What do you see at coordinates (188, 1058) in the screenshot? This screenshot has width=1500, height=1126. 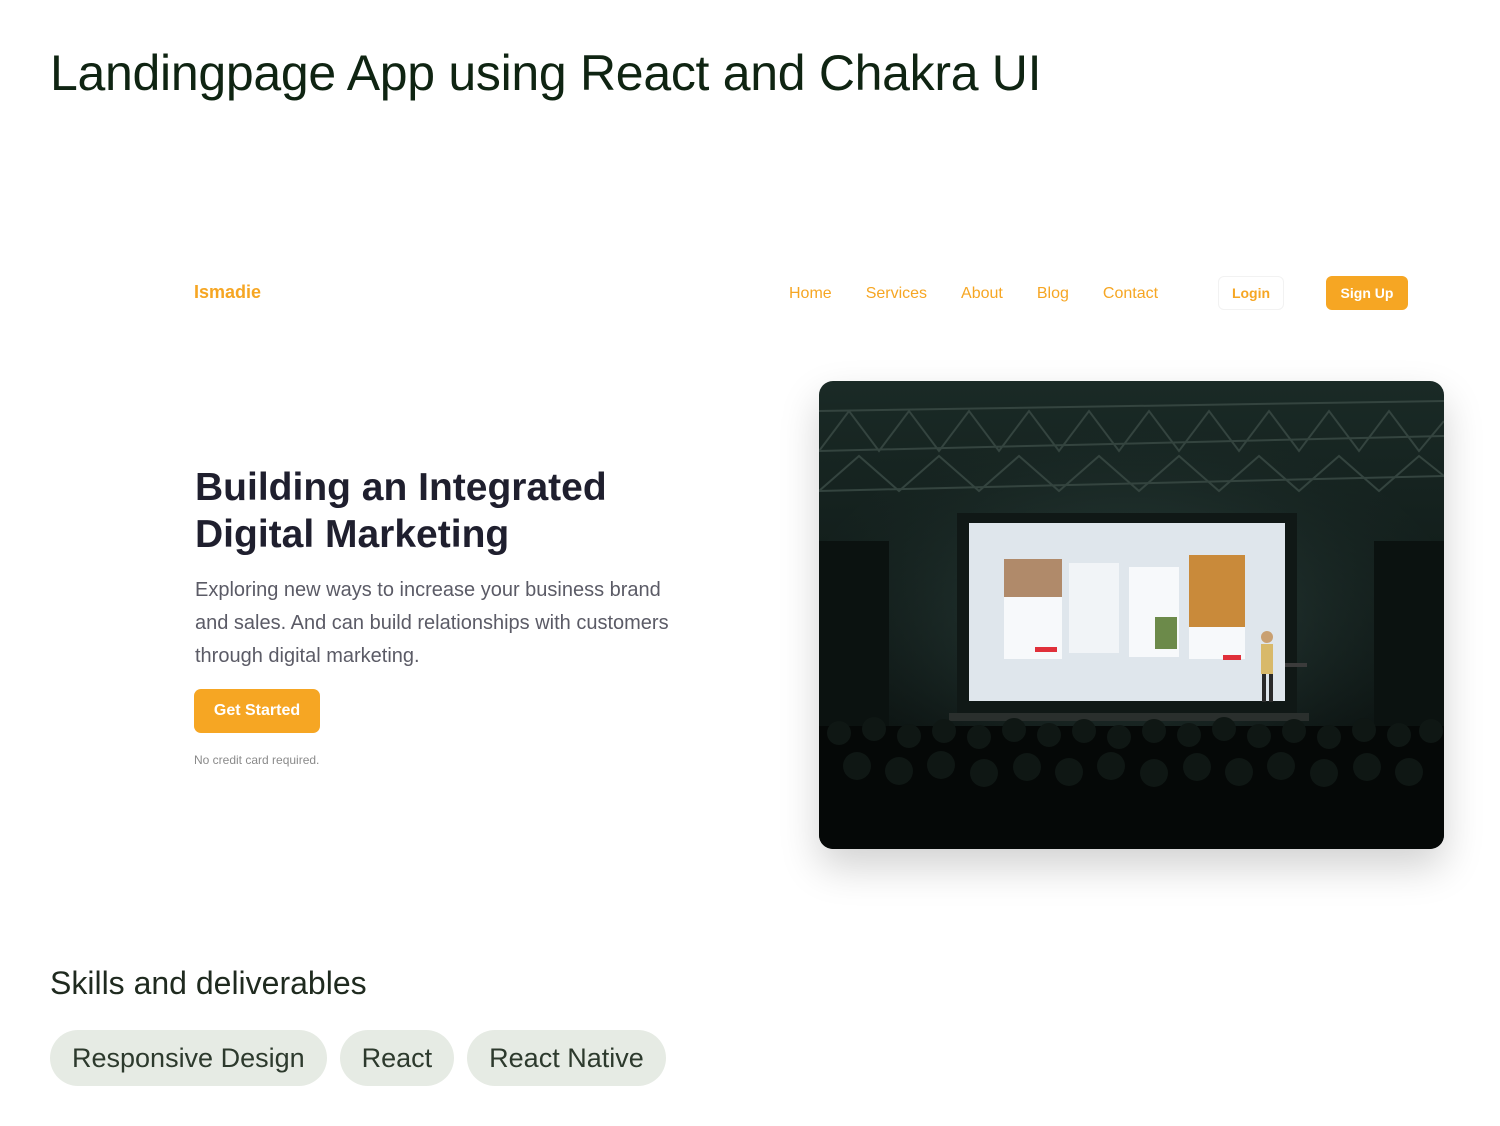 I see `skill-chip: Responsive Design` at bounding box center [188, 1058].